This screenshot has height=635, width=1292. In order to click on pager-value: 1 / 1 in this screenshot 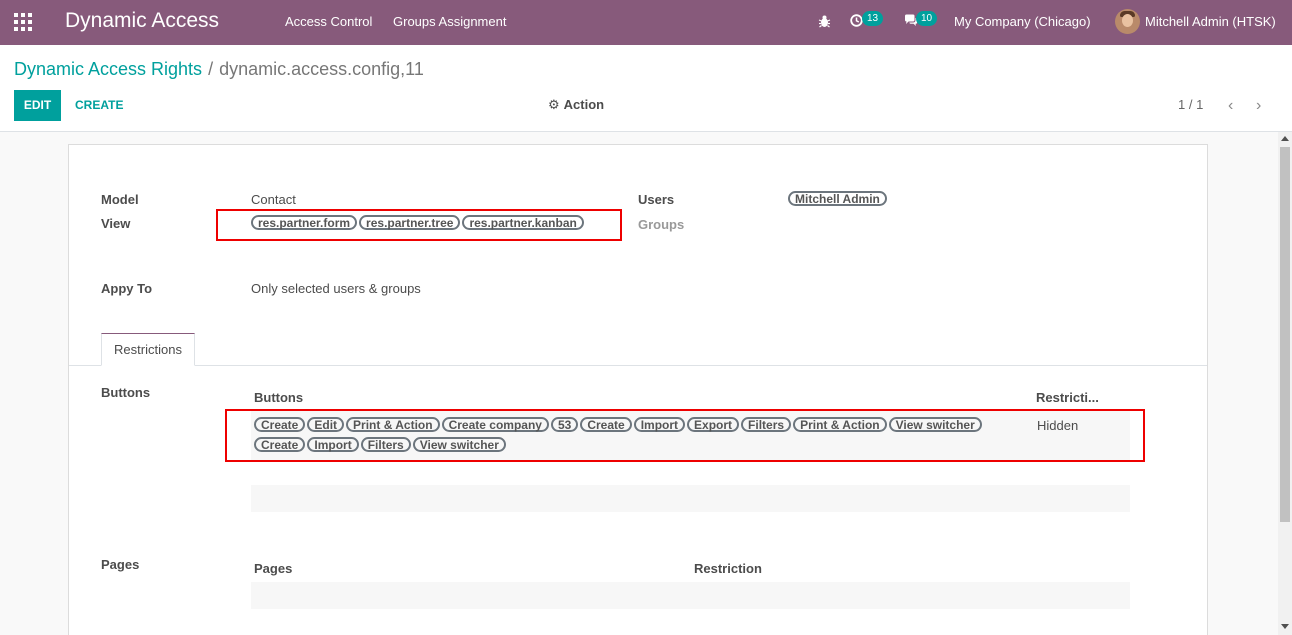, I will do `click(1190, 104)`.